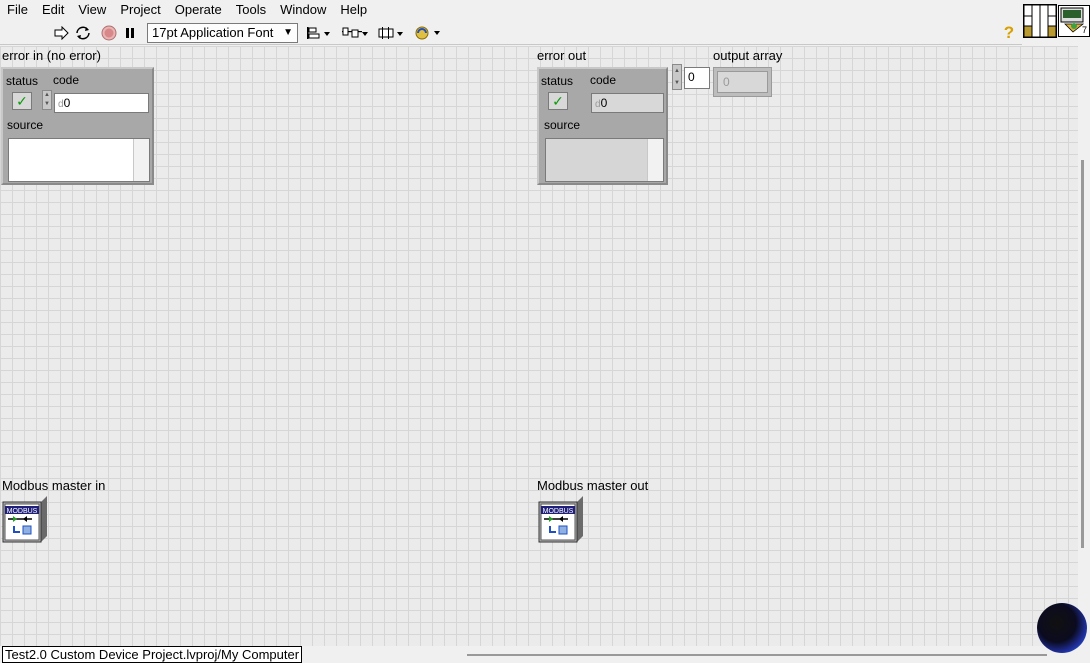 This screenshot has height=663, width=1090. I want to click on menu-operate: Operate, so click(199, 10).